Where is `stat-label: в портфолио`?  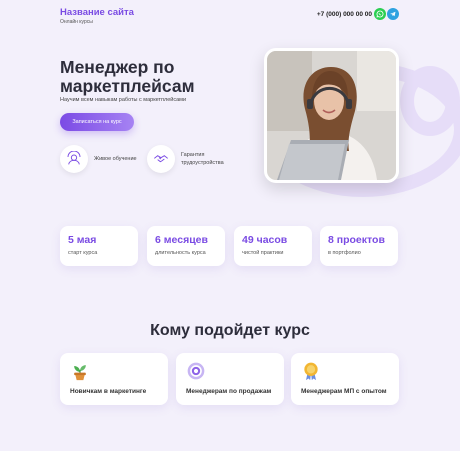 stat-label: в портфолио is located at coordinates (344, 253).